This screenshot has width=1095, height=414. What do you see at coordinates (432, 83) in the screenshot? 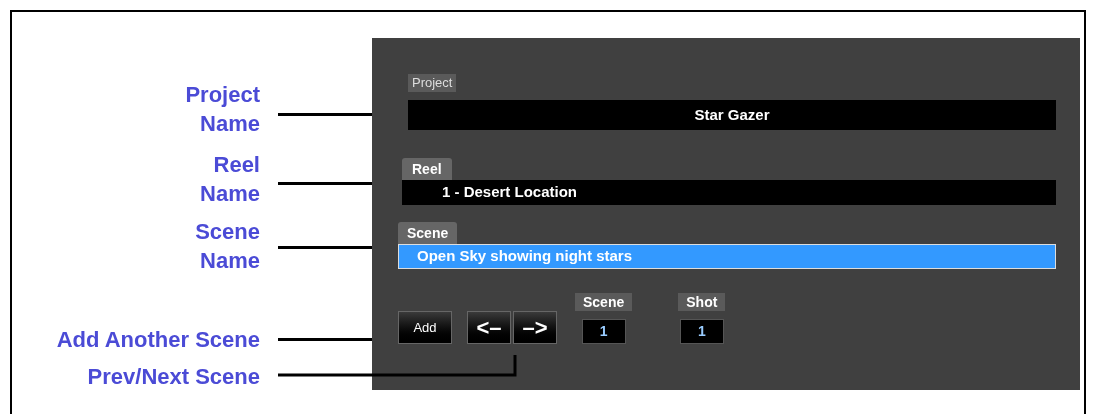
I see `field-label: Project` at bounding box center [432, 83].